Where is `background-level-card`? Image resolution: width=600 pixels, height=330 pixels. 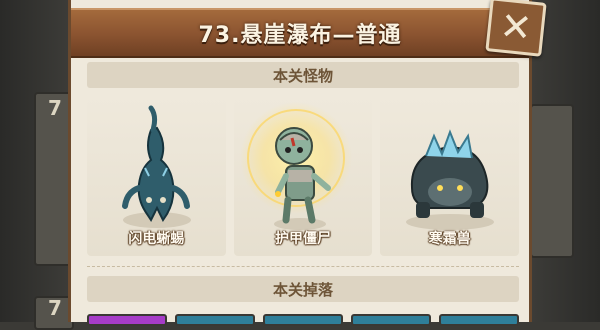
background-level-card is located at coordinates (552, 181).